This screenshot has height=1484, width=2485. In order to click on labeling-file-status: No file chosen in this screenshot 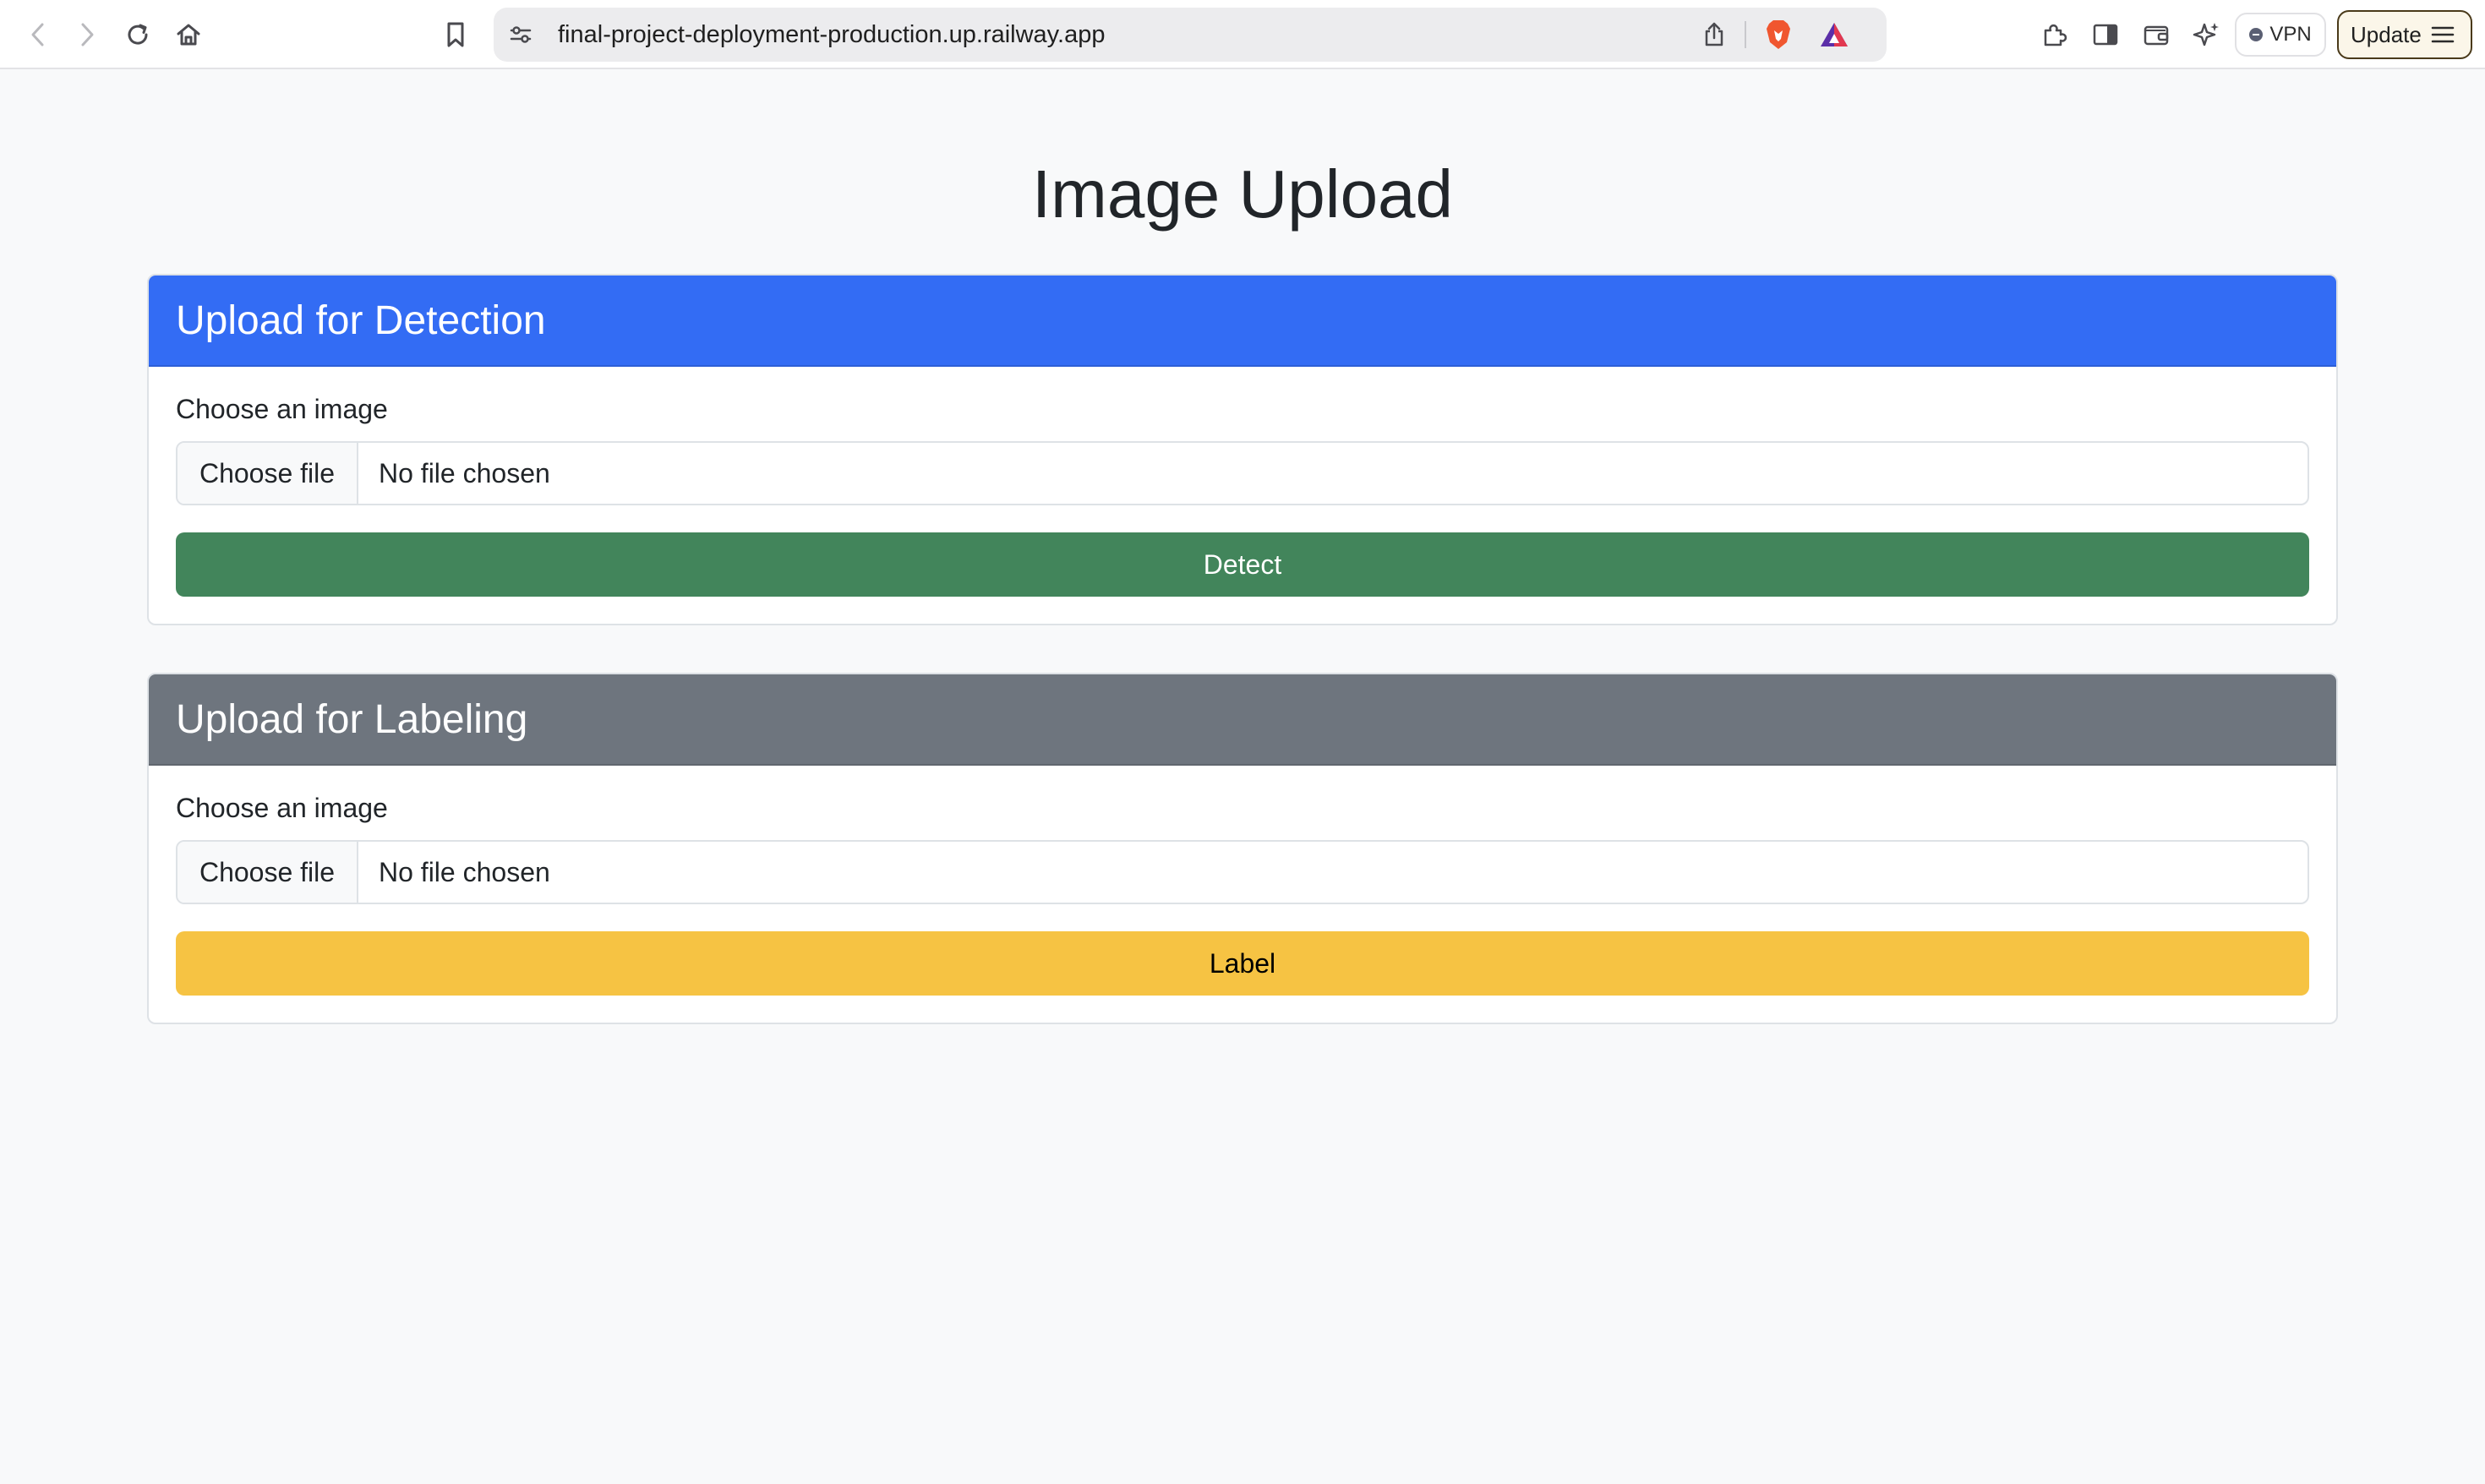, I will do `click(465, 872)`.